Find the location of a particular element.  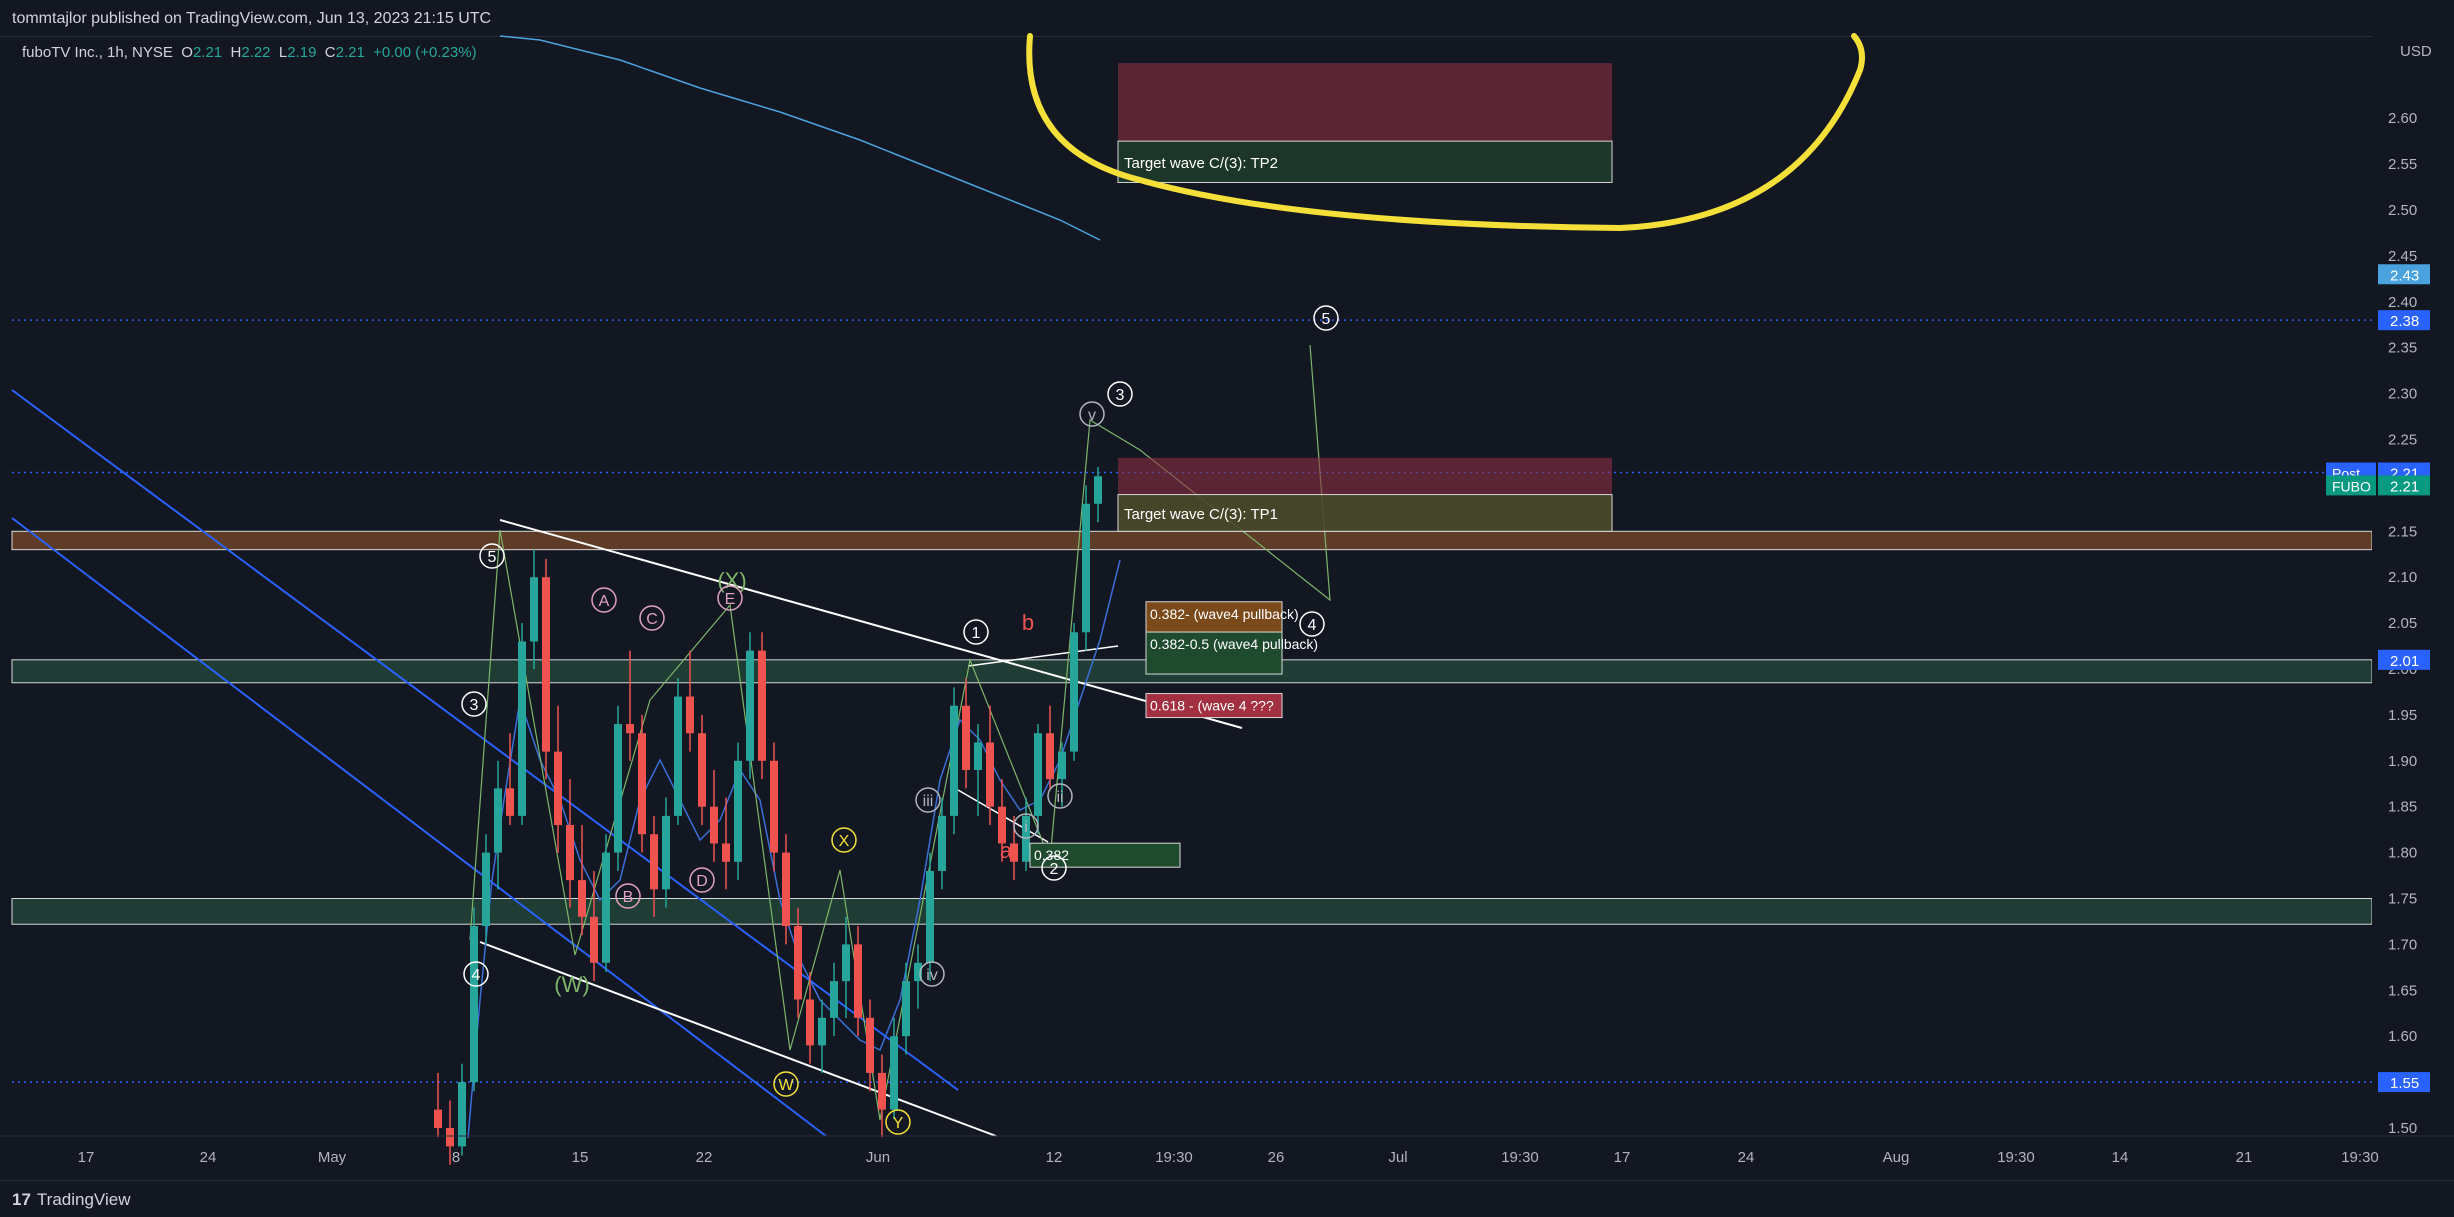

fib-label-text-0: 0.382- (wave4 pullback) is located at coordinates (1224, 614).